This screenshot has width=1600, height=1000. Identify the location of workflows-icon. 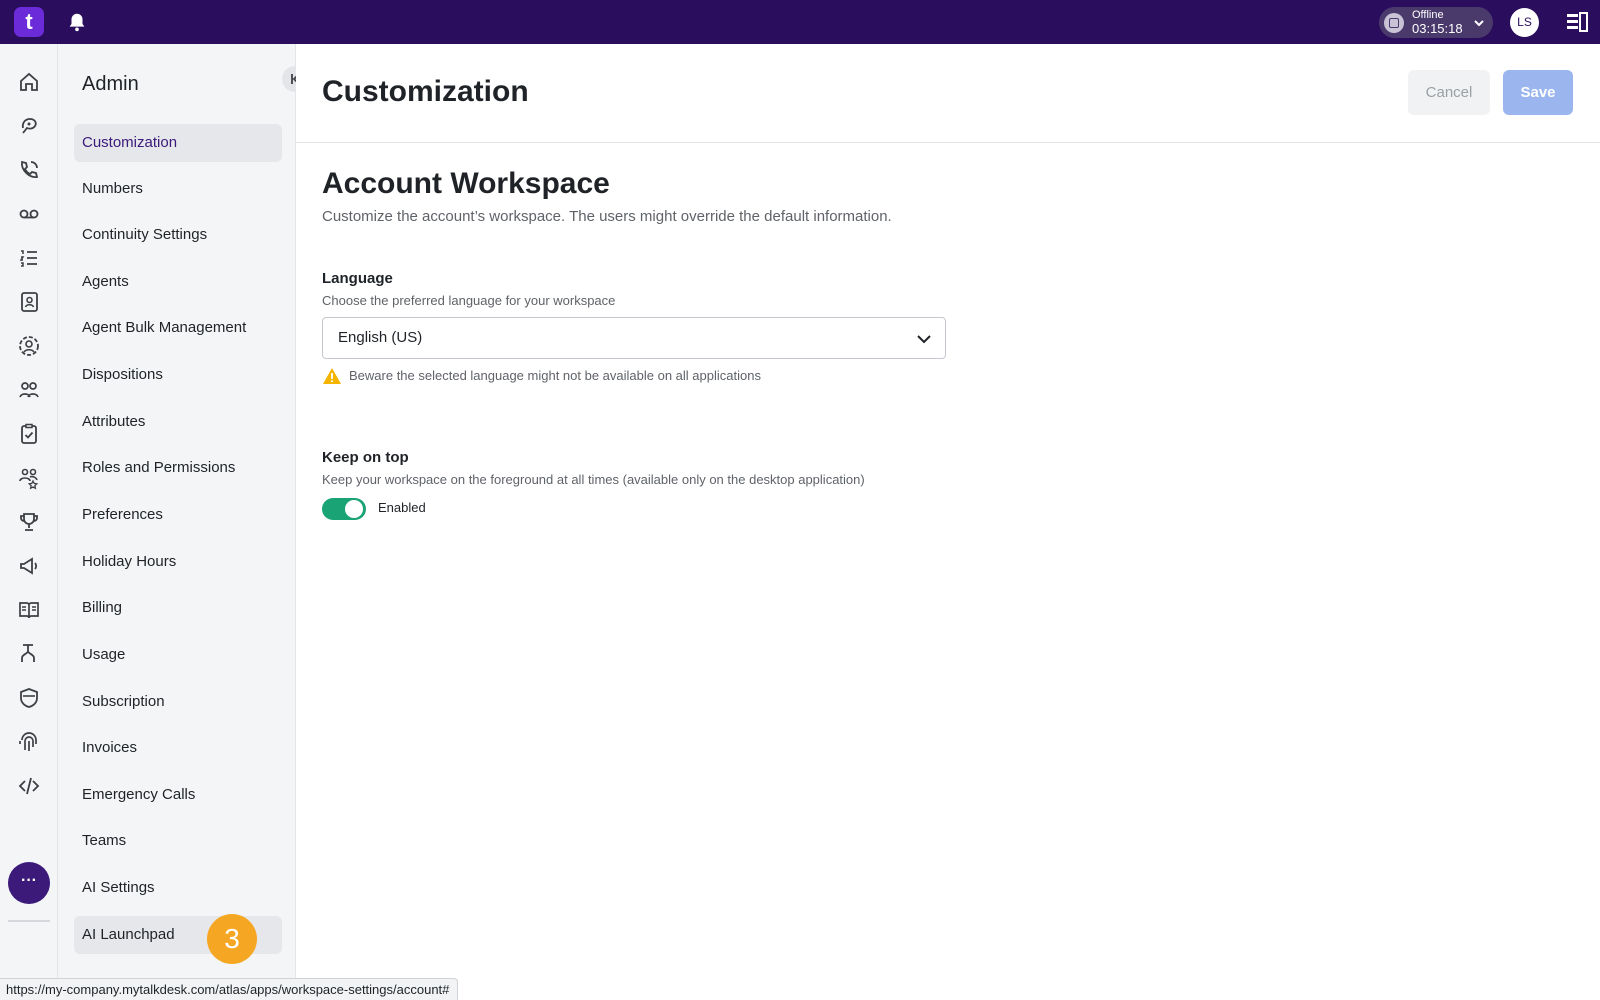
(29, 654).